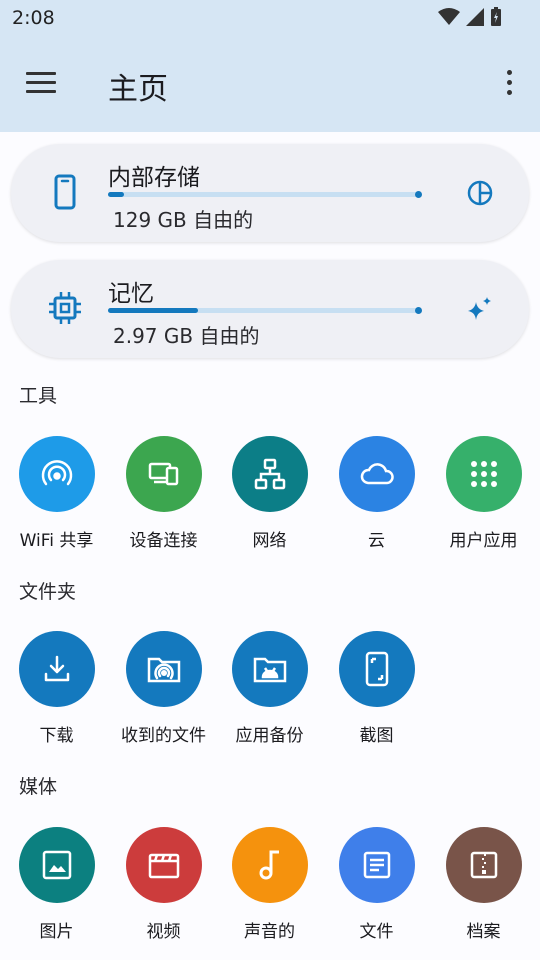 This screenshot has width=540, height=960. I want to click on audio-tile: 声音的, so click(269, 884).